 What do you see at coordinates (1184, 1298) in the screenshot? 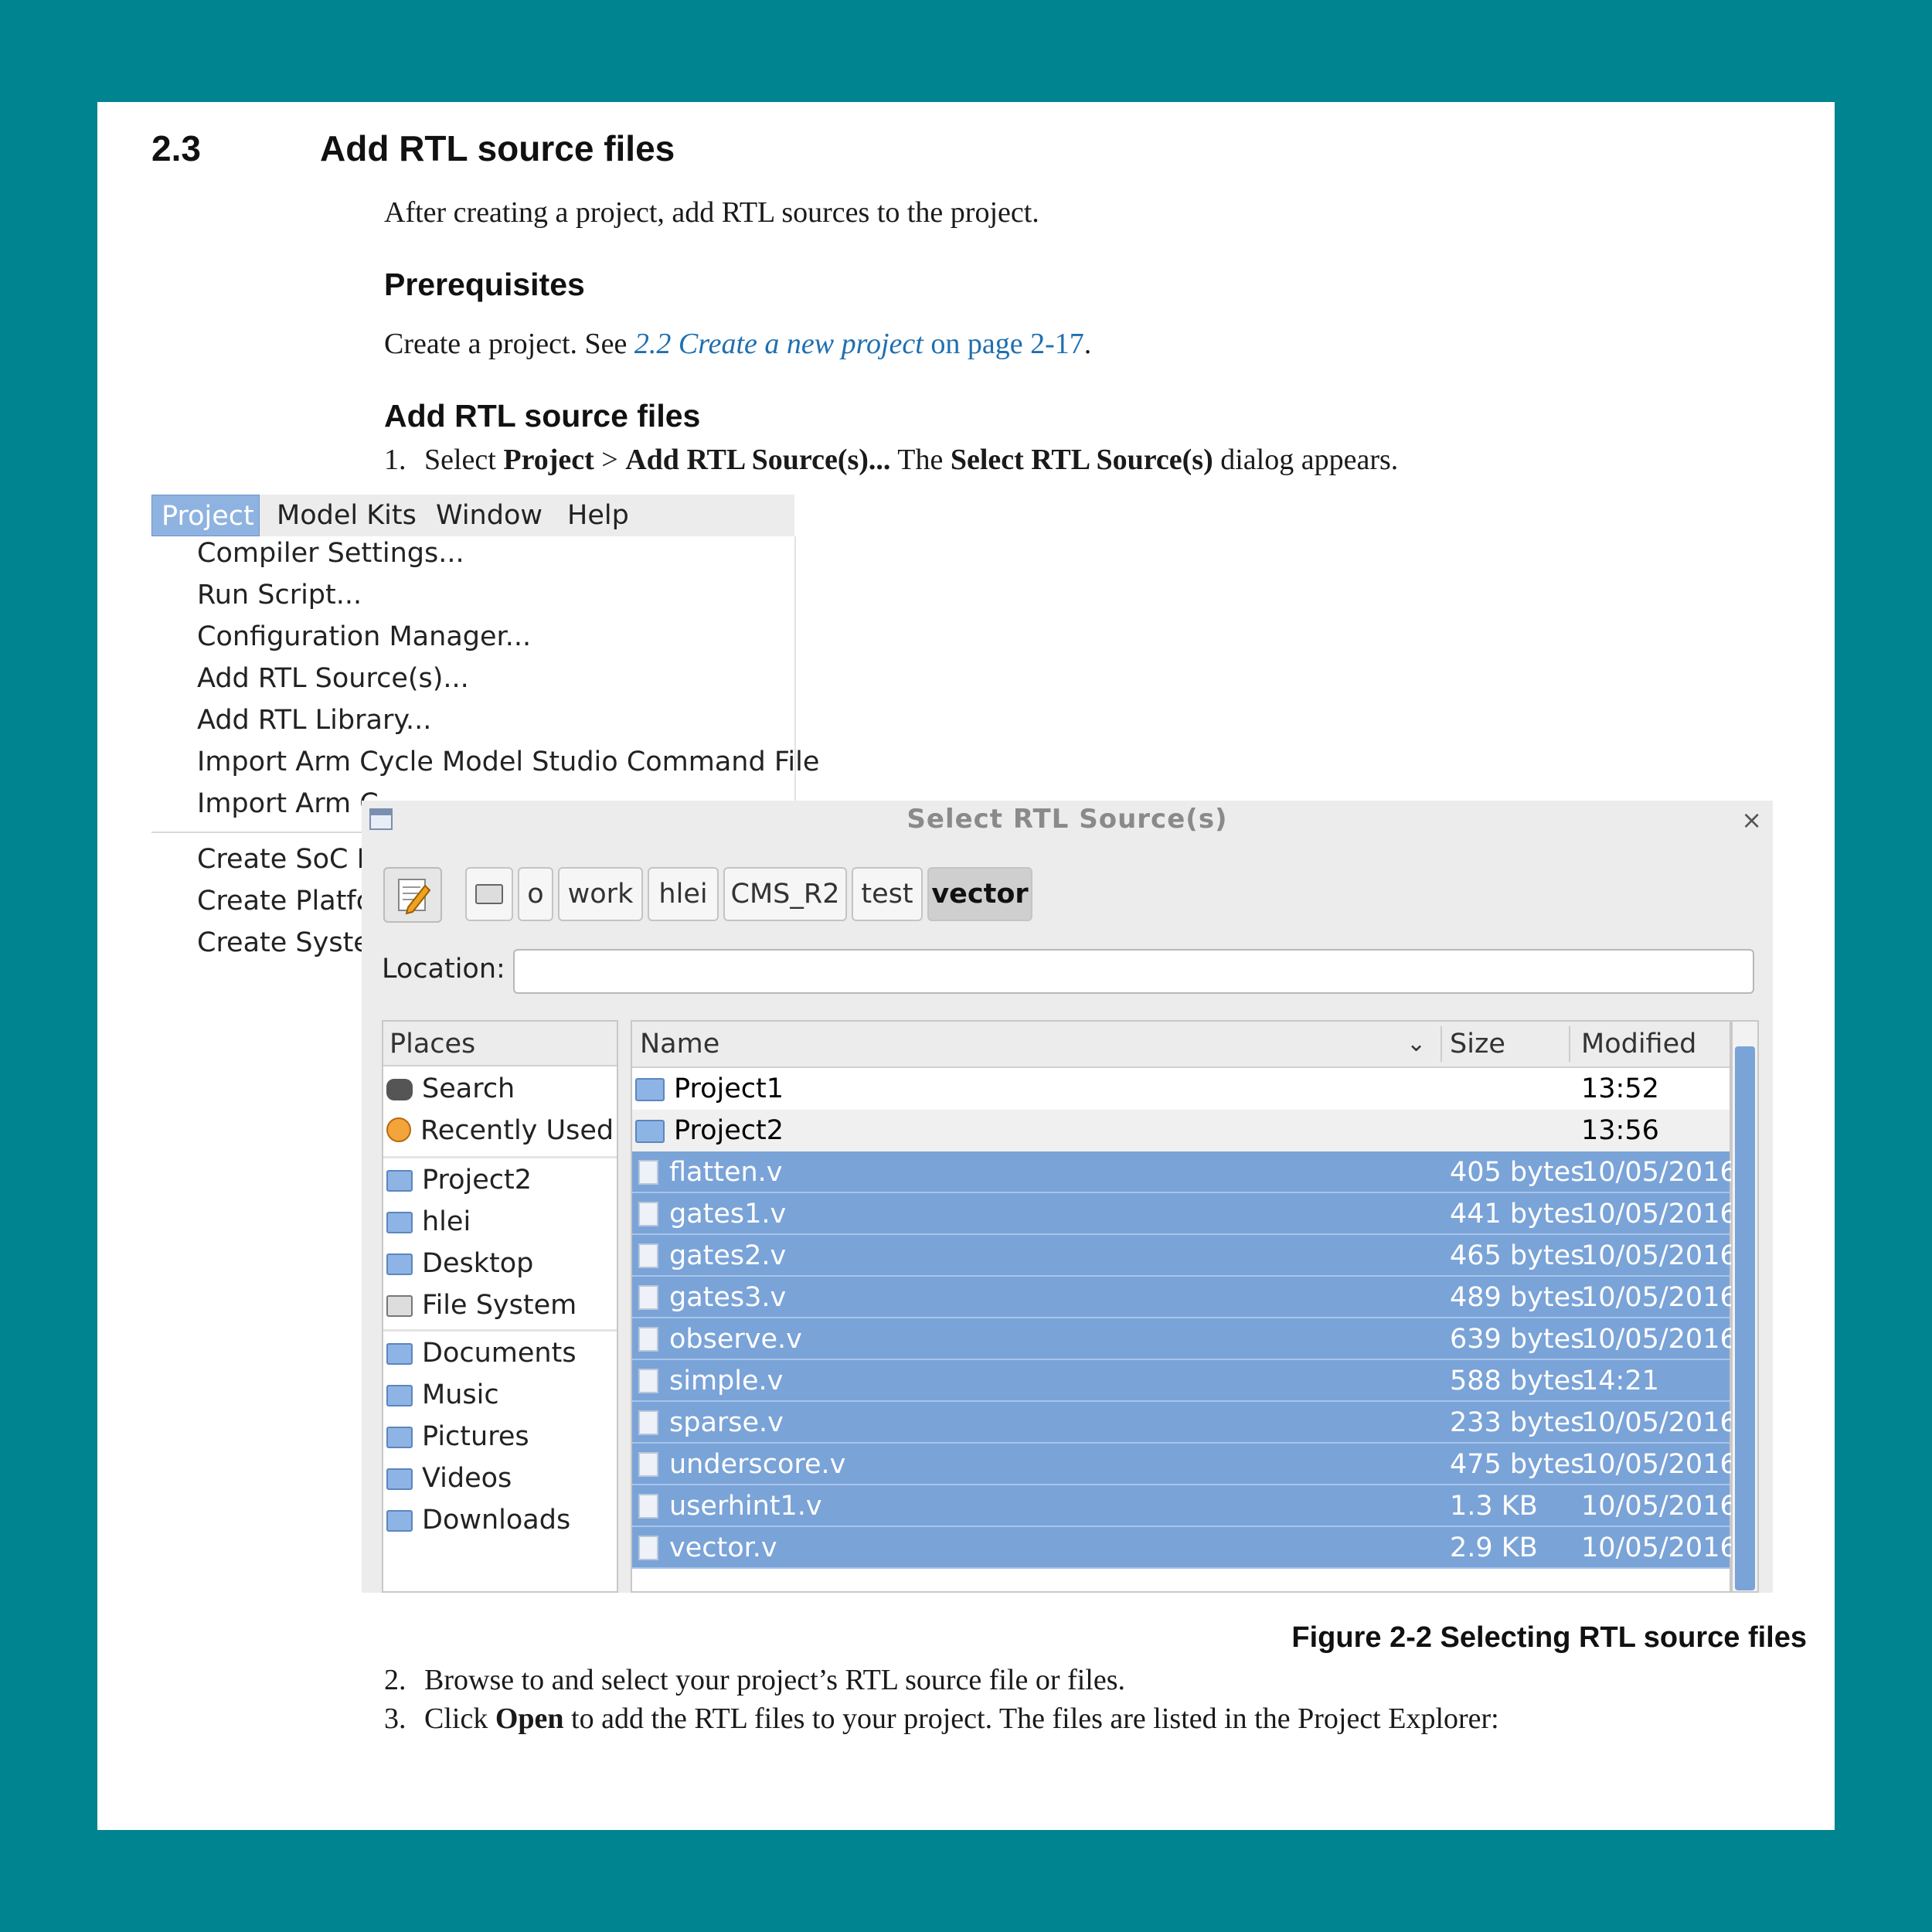
I see `file-row-selected: gates3.v 489 bytes 10/05/2016` at bounding box center [1184, 1298].